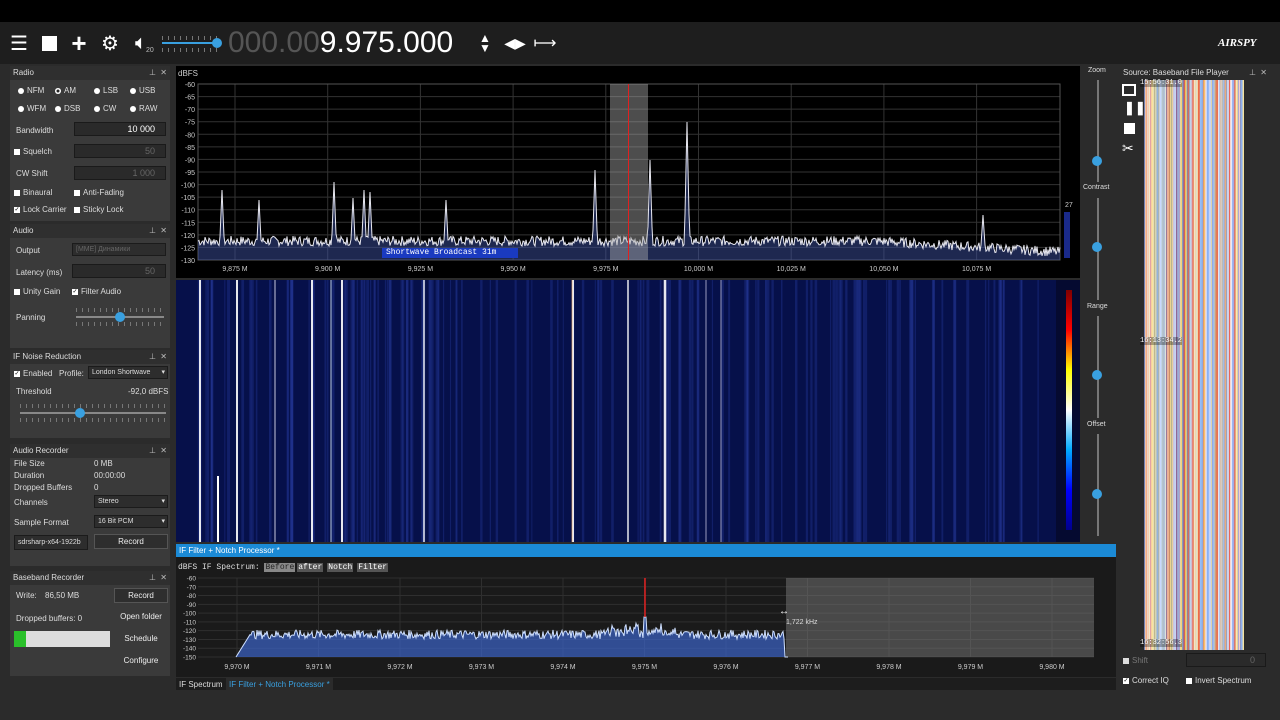  Describe the element at coordinates (373, 567) in the screenshot. I see `tab-filter: Filter` at that location.